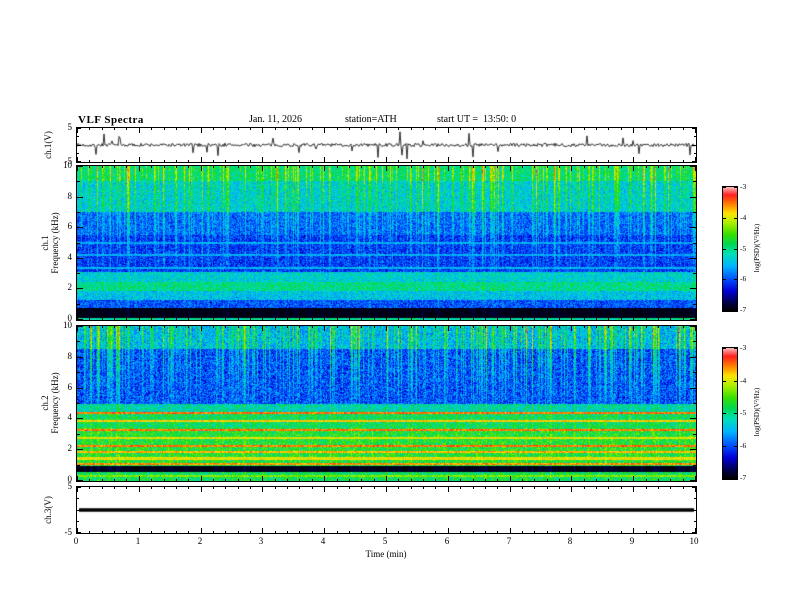 The width and height of the screenshot is (792, 612). Describe the element at coordinates (743, 347) in the screenshot. I see `colorbar-tick-label: -3` at that location.